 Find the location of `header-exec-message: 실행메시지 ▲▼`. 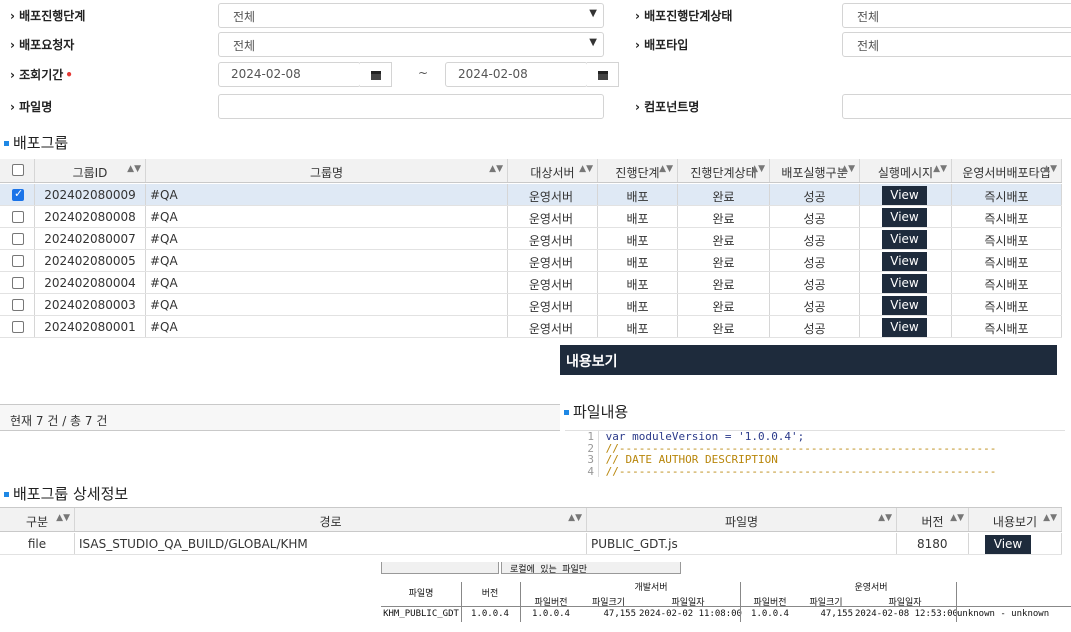

header-exec-message: 실행메시지 ▲▼ is located at coordinates (906, 170).